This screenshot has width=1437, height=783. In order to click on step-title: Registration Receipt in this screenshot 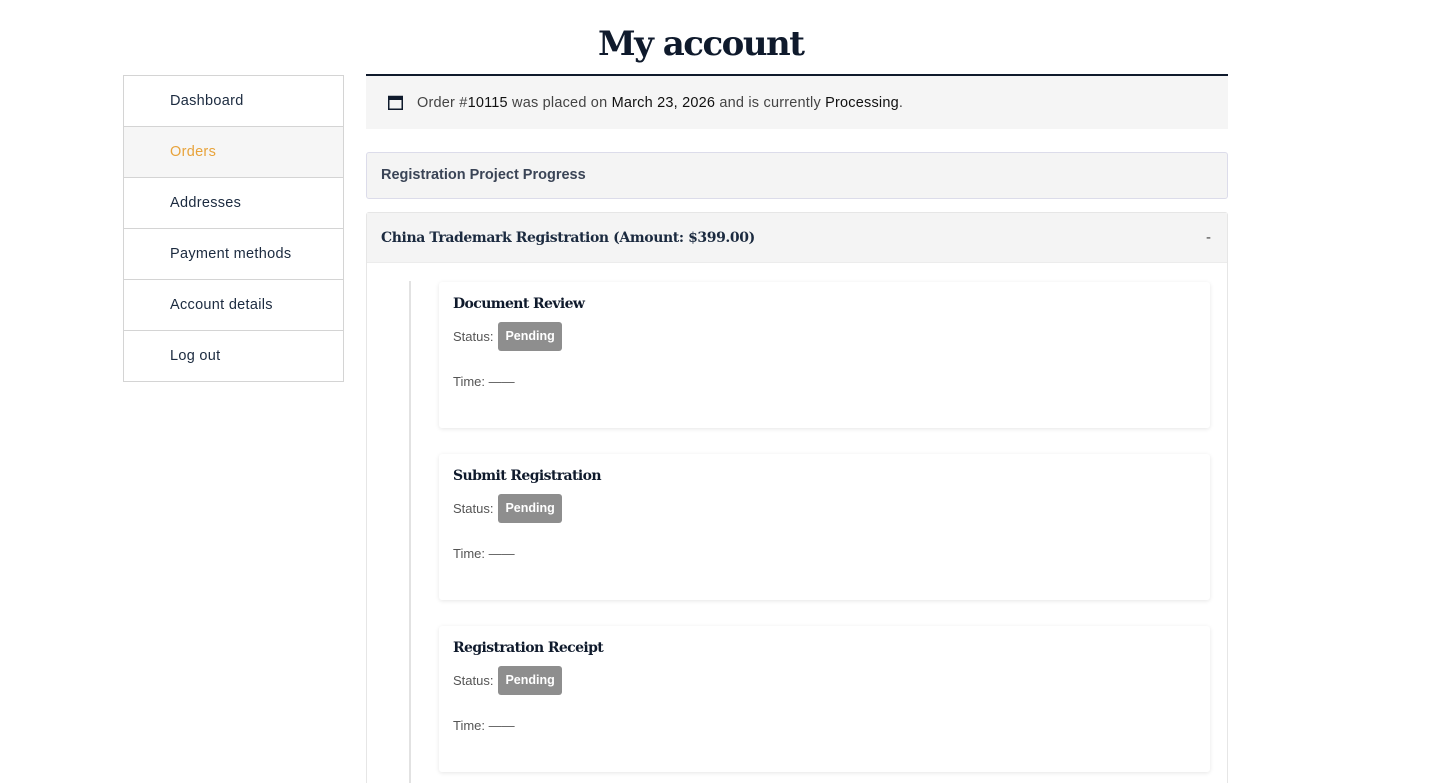, I will do `click(528, 648)`.